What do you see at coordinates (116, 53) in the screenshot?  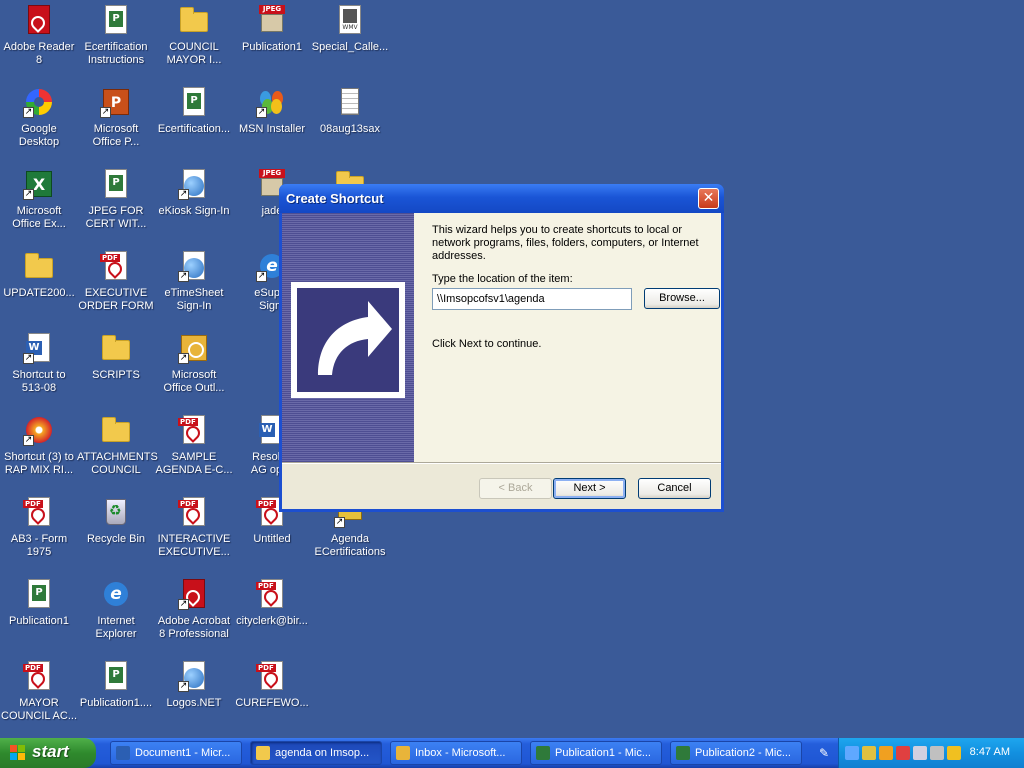 I see `desktop-icon-label: Ecertification Instructions` at bounding box center [116, 53].